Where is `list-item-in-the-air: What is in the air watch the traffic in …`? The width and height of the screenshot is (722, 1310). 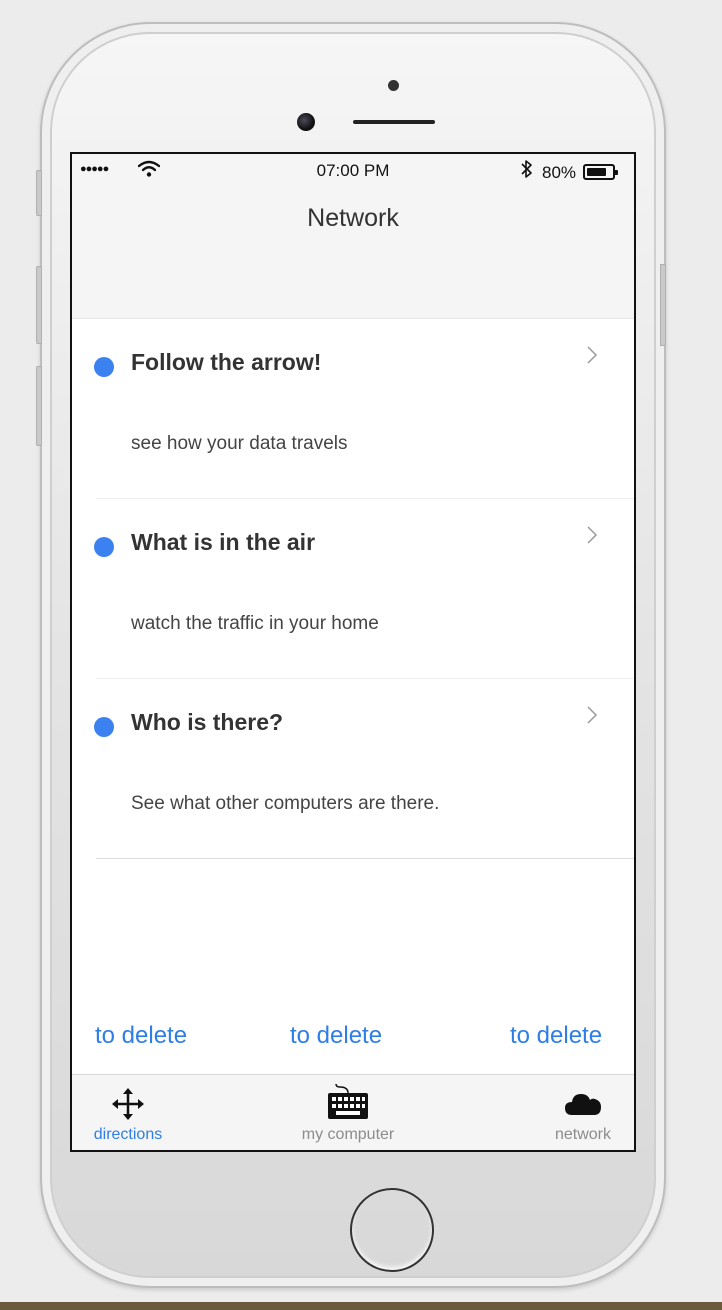
list-item-in-the-air: What is in the air watch the traffic in … is located at coordinates (353, 589).